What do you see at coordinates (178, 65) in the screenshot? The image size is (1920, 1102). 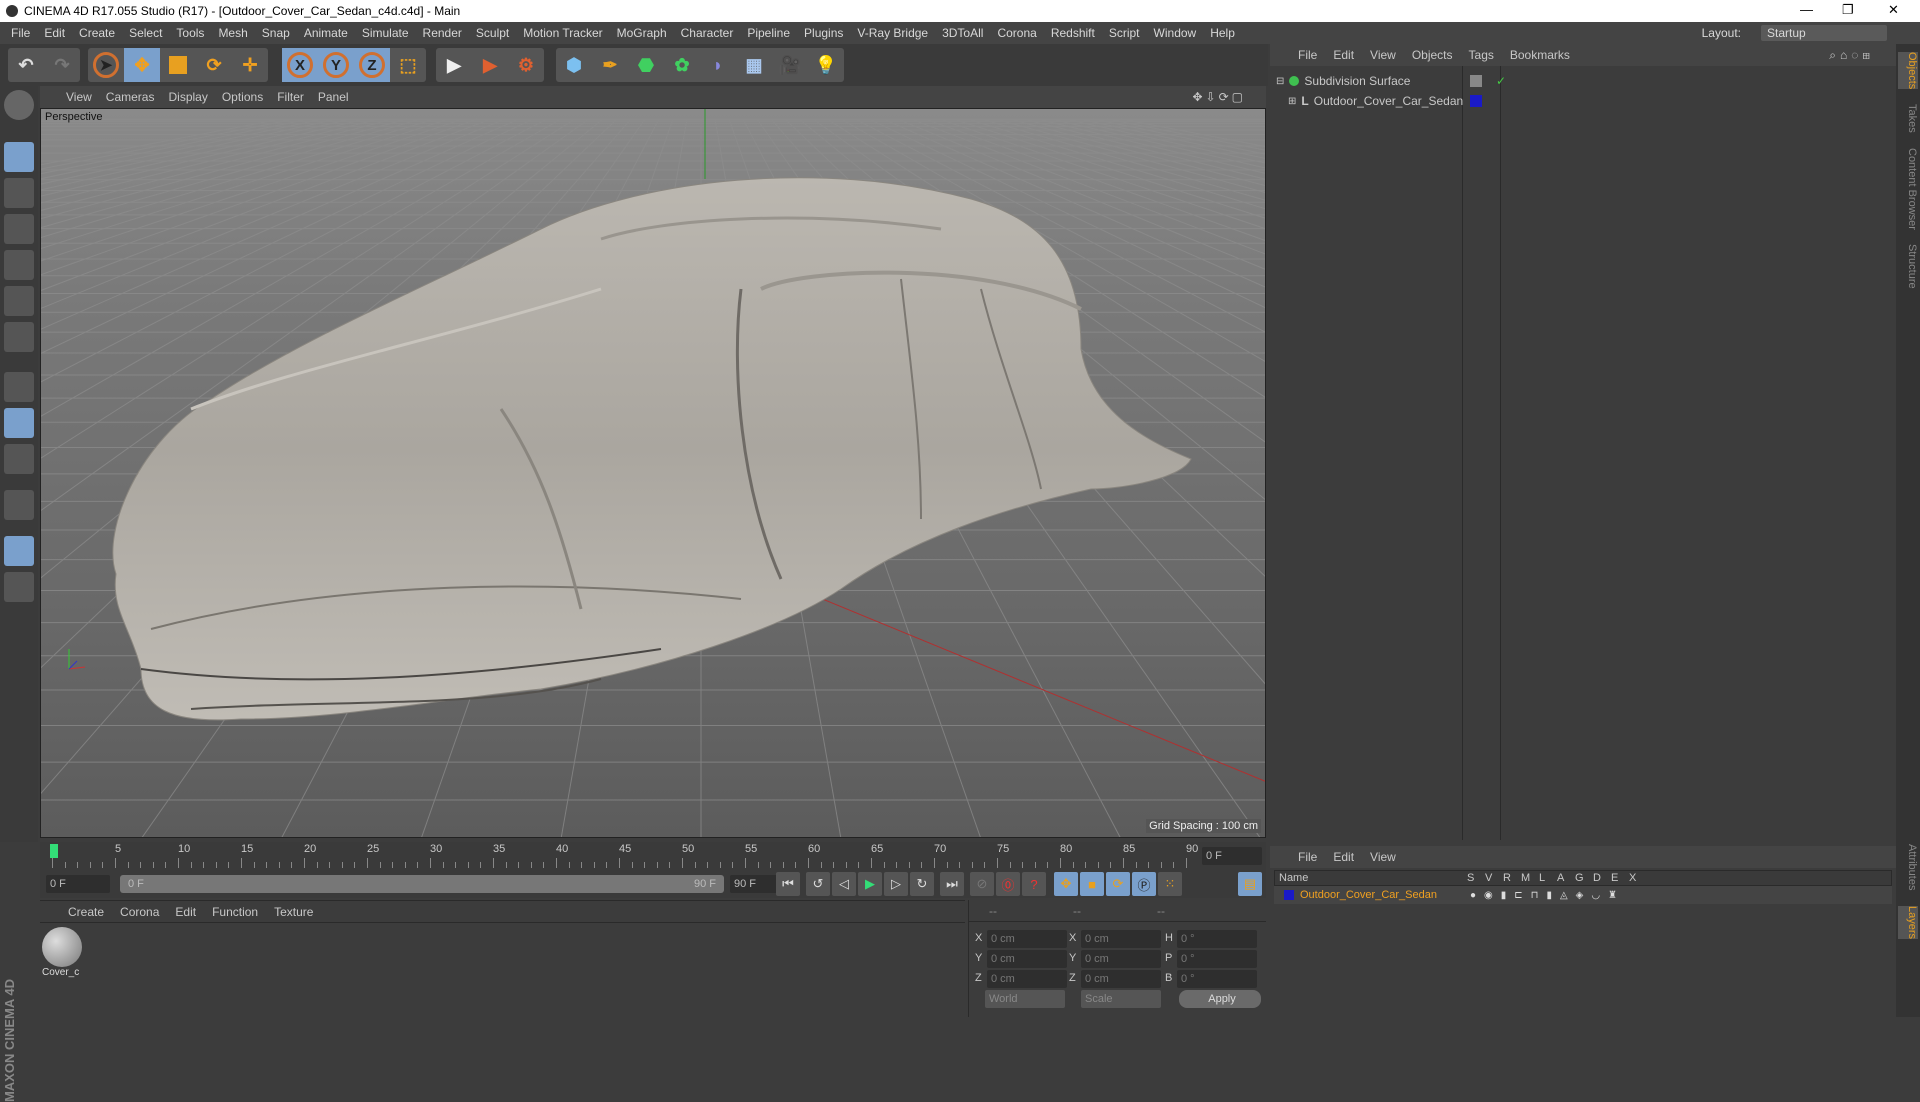 I see `scale-icon` at bounding box center [178, 65].